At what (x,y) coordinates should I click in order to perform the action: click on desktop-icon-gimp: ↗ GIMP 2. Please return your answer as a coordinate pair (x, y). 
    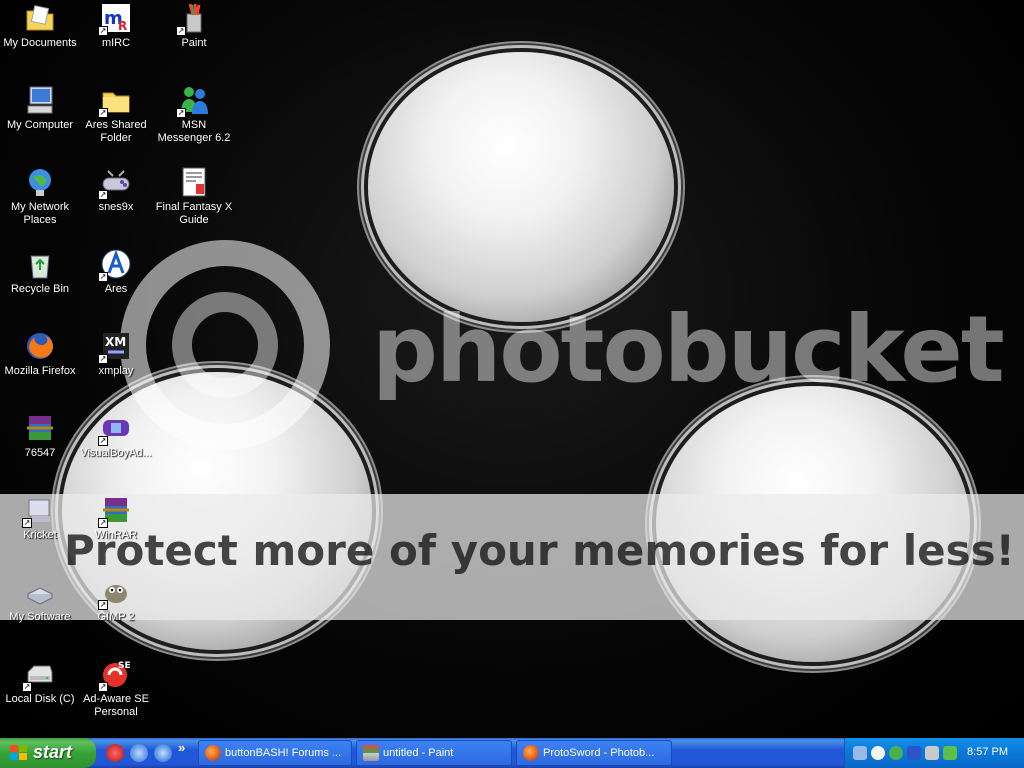
    Looking at the image, I should click on (116, 600).